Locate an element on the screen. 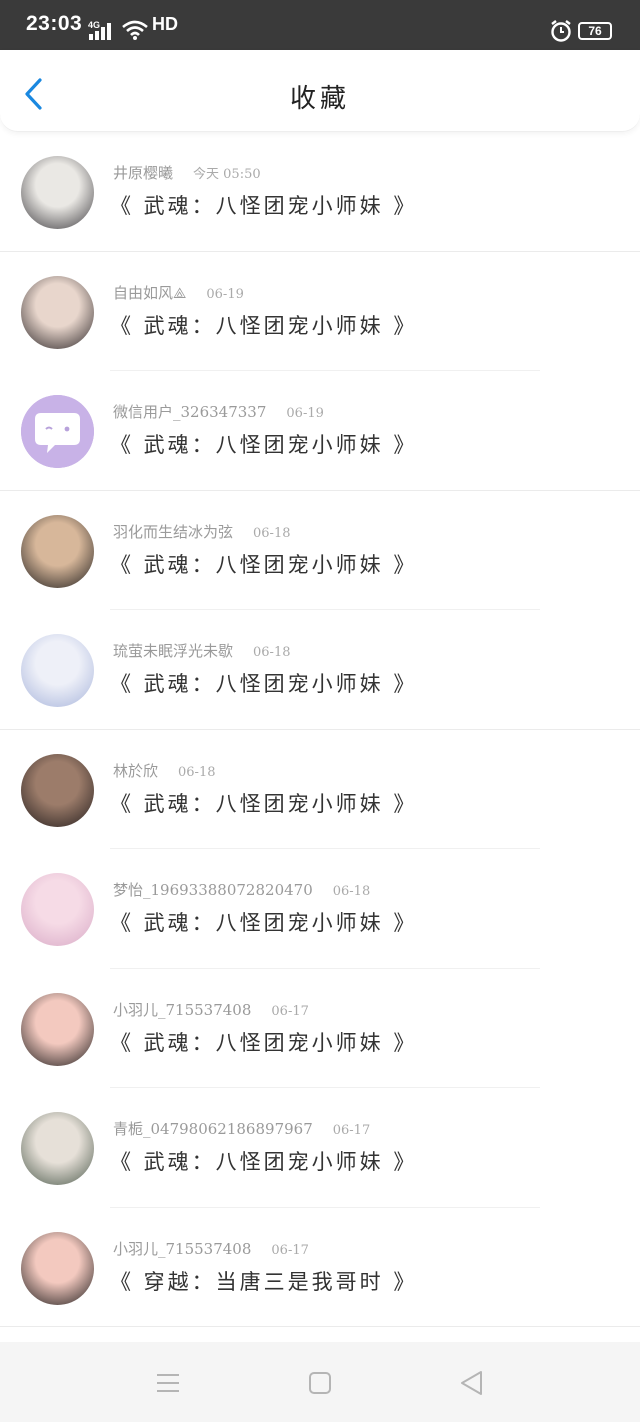 Image resolution: width=640 pixels, height=1422 pixels. signal-icon: 4G is located at coordinates (99, 30).